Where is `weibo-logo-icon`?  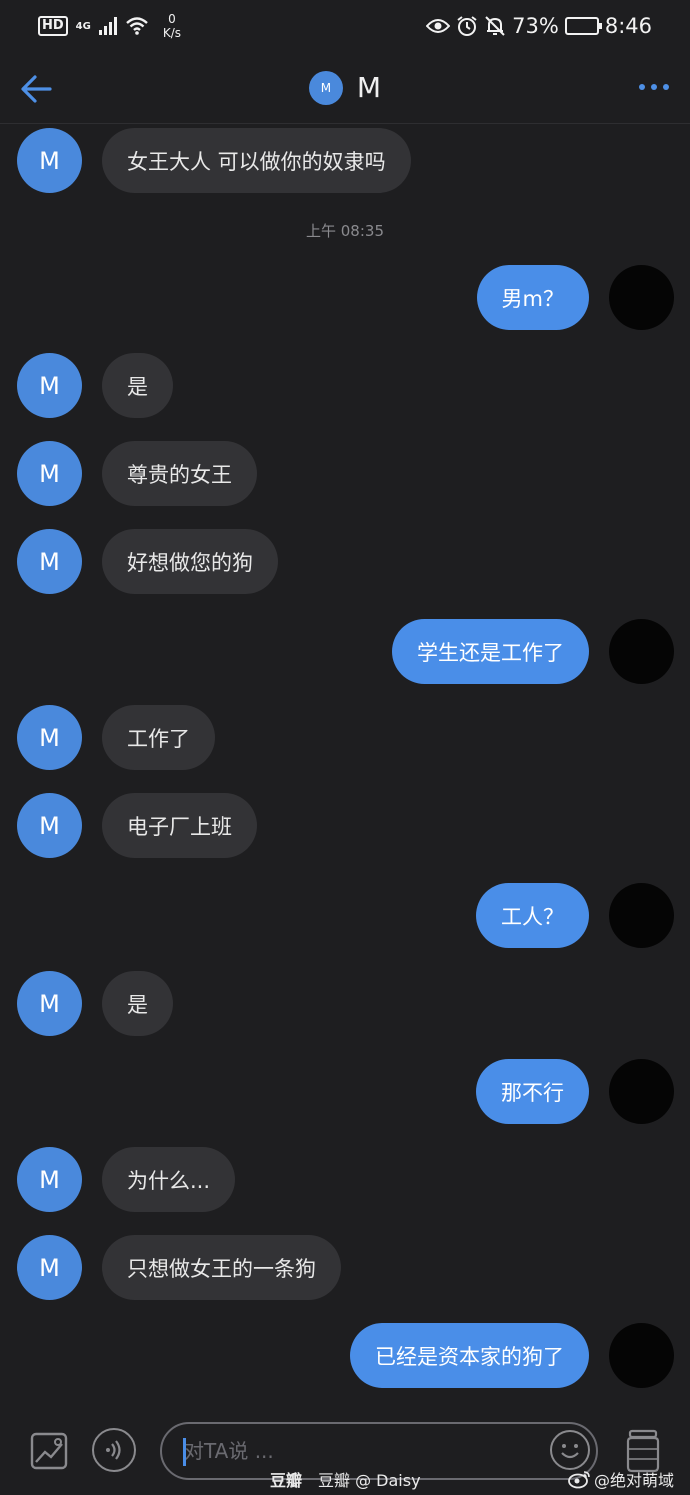
weibo-logo-icon is located at coordinates (579, 1480).